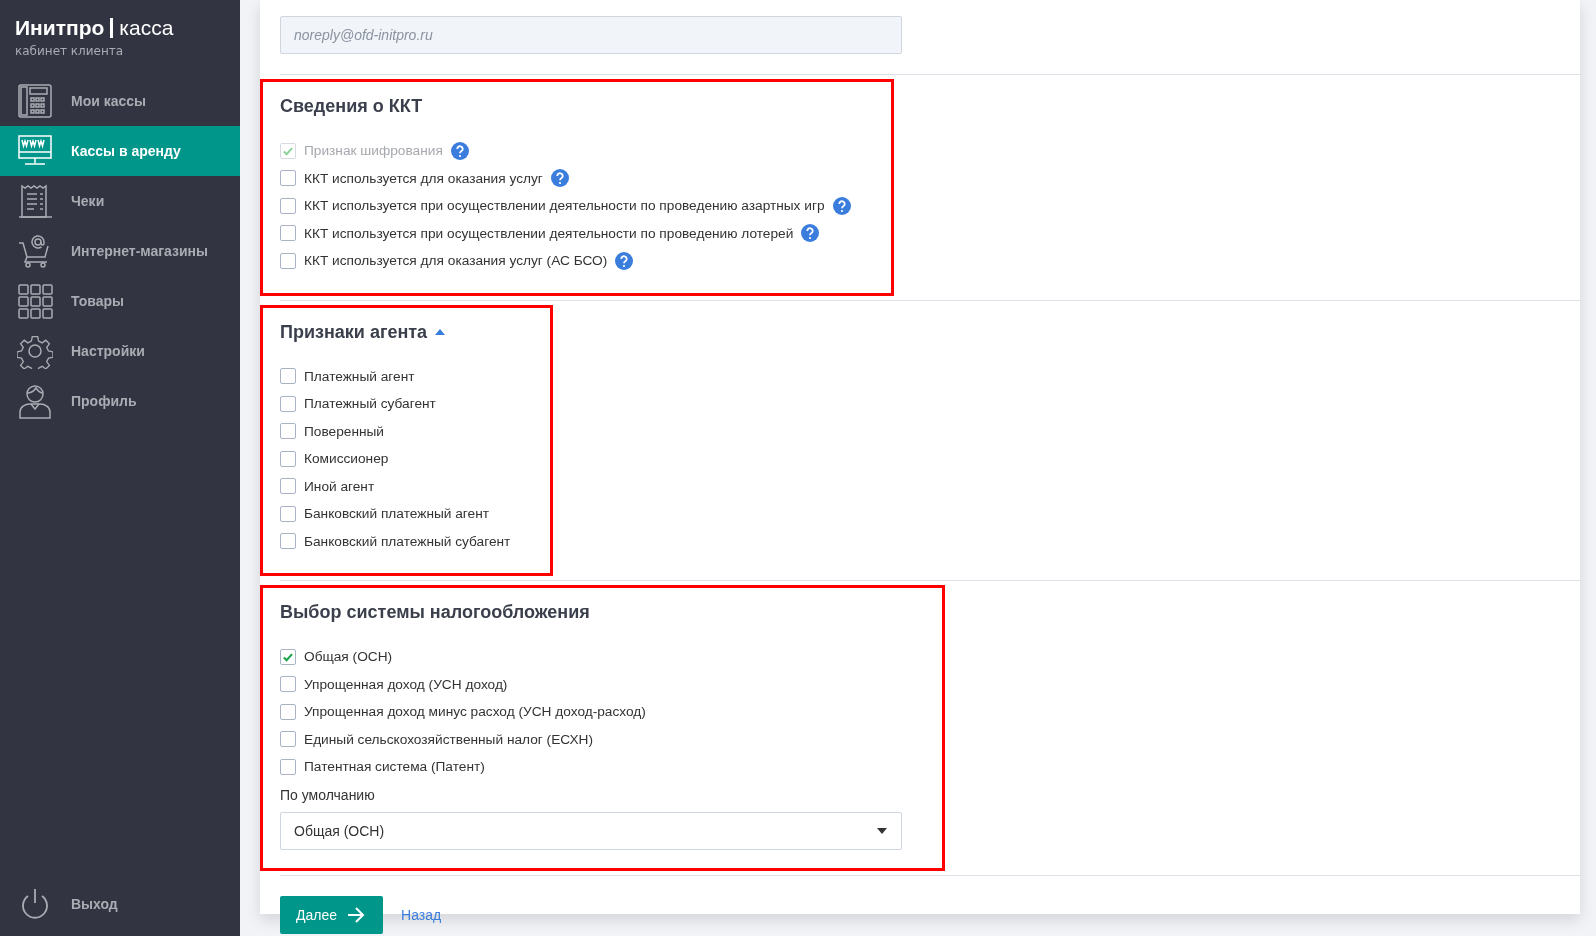  I want to click on checkbox-label: Упрощенная доход минус расход (УСН доход-расход), so click(475, 712).